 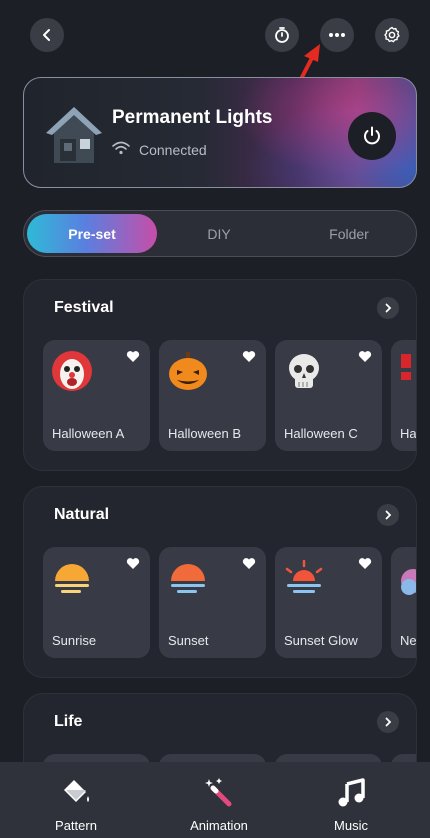 I want to click on back-button, so click(x=47, y=35).